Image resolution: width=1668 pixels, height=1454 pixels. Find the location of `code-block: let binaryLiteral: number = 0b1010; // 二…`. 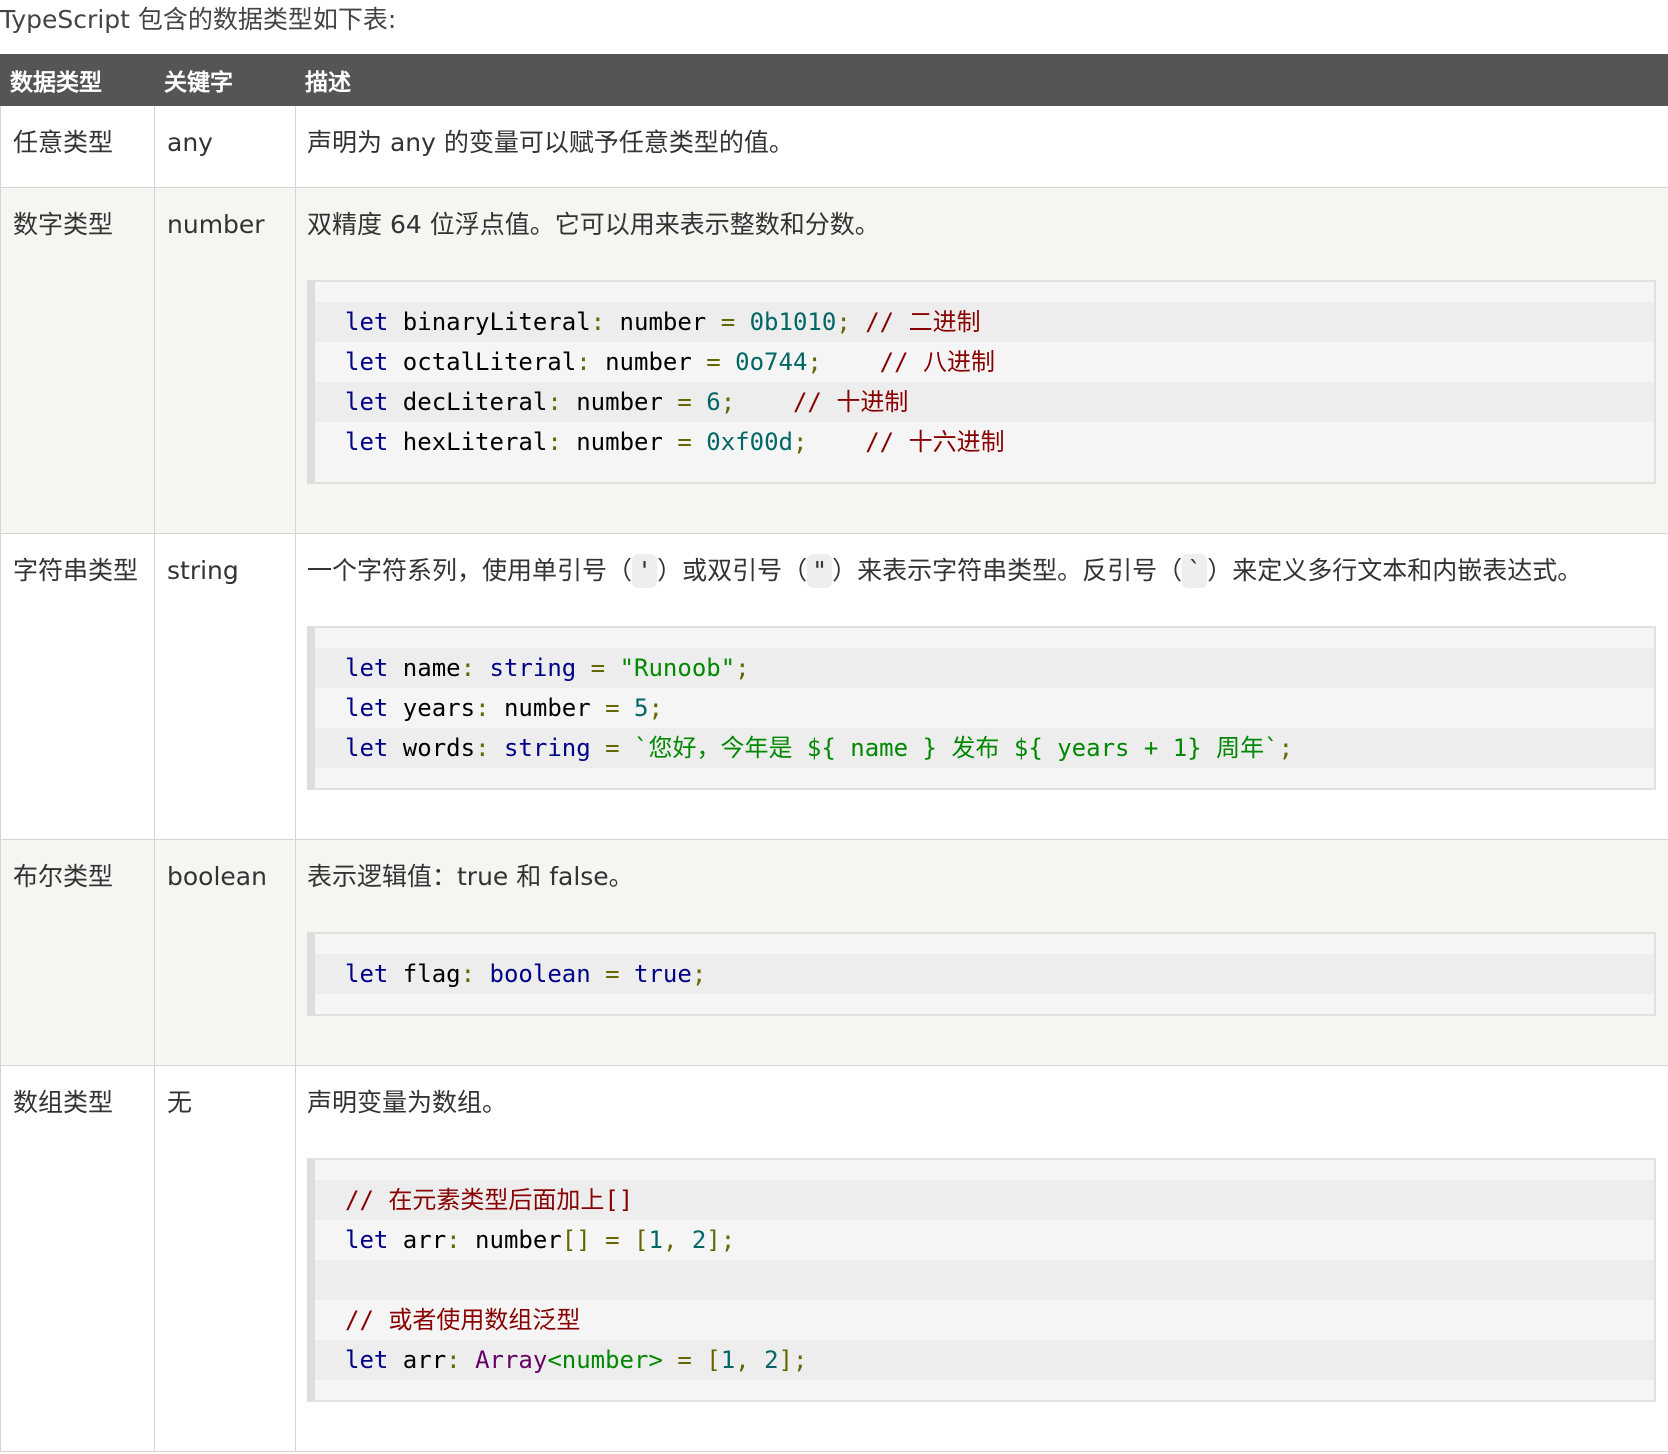

code-block: let binaryLiteral: number = 0b1010; // 二… is located at coordinates (981, 382).